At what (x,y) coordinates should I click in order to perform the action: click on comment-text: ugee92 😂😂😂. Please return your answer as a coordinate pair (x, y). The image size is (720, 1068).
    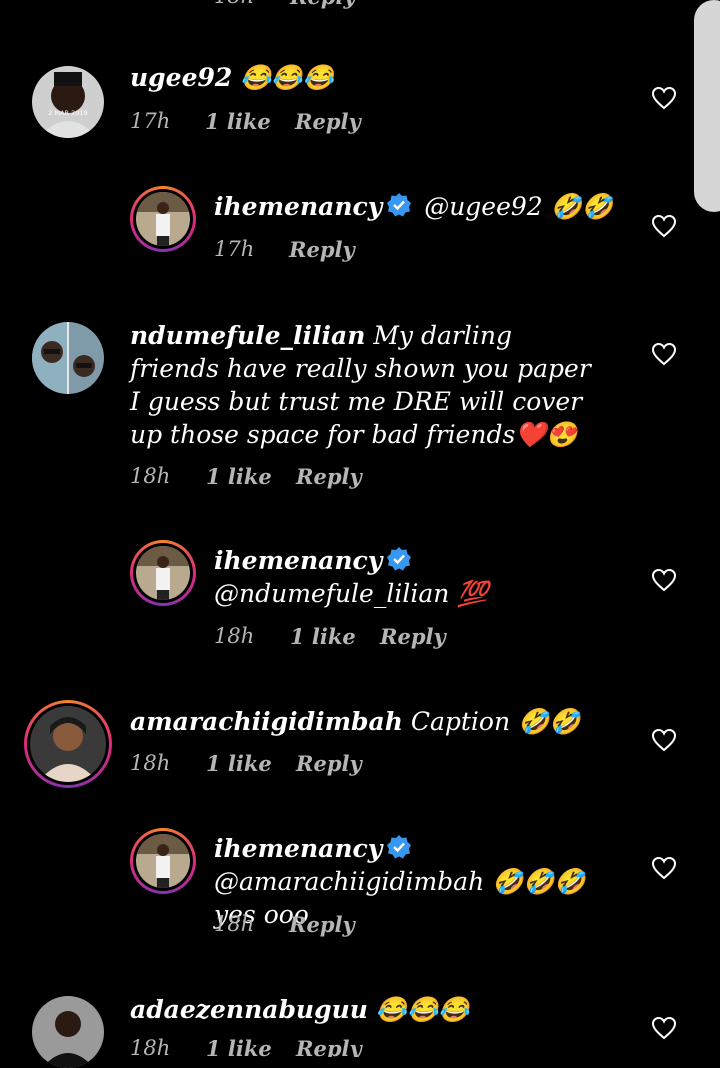
    Looking at the image, I should click on (365, 77).